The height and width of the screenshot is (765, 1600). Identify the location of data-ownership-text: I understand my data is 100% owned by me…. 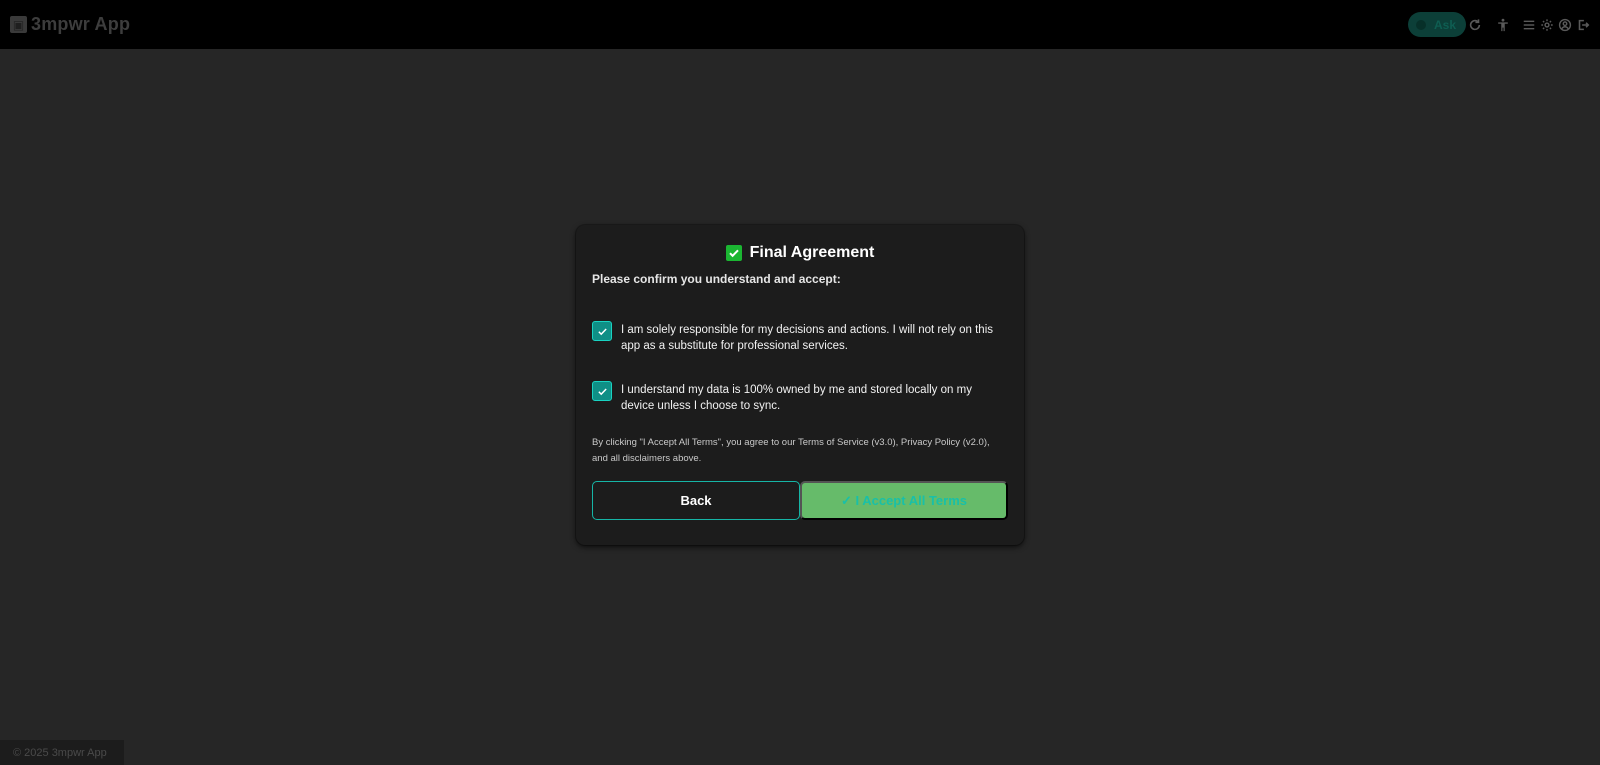
(814, 398).